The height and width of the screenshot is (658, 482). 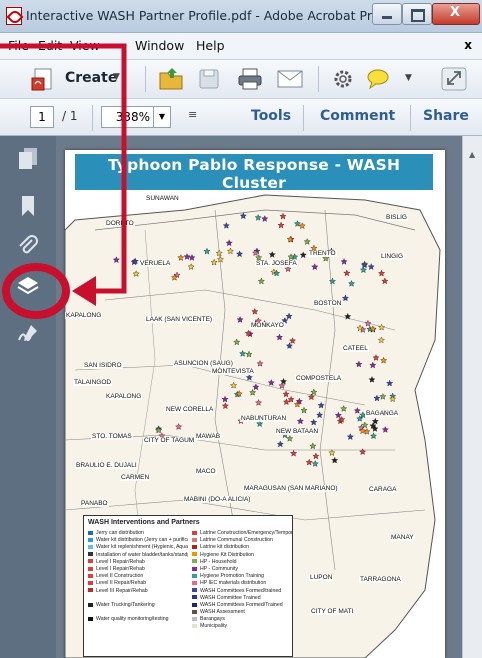 What do you see at coordinates (93, 382) in the screenshot?
I see `place-label: TALAINGOD` at bounding box center [93, 382].